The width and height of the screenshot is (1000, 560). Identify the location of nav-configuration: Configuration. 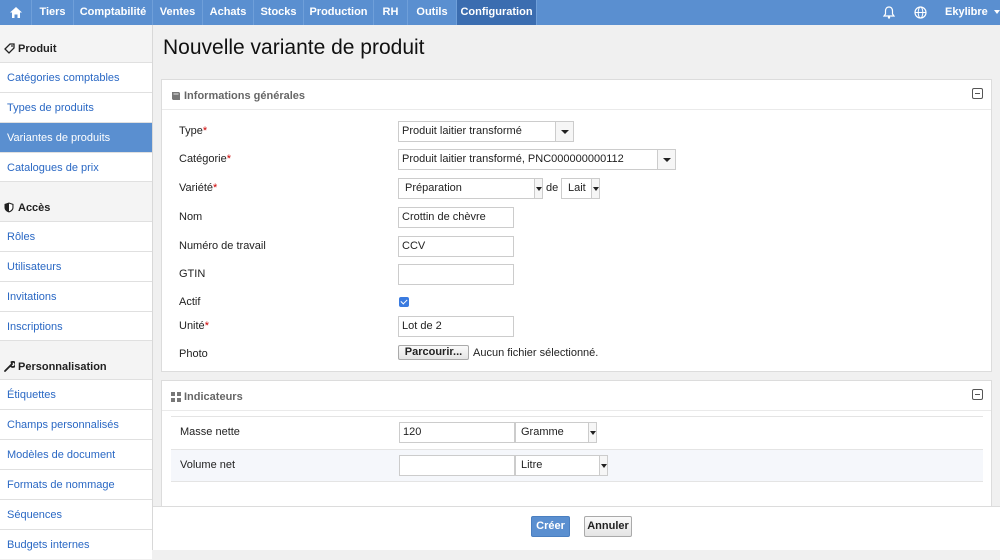
(497, 12).